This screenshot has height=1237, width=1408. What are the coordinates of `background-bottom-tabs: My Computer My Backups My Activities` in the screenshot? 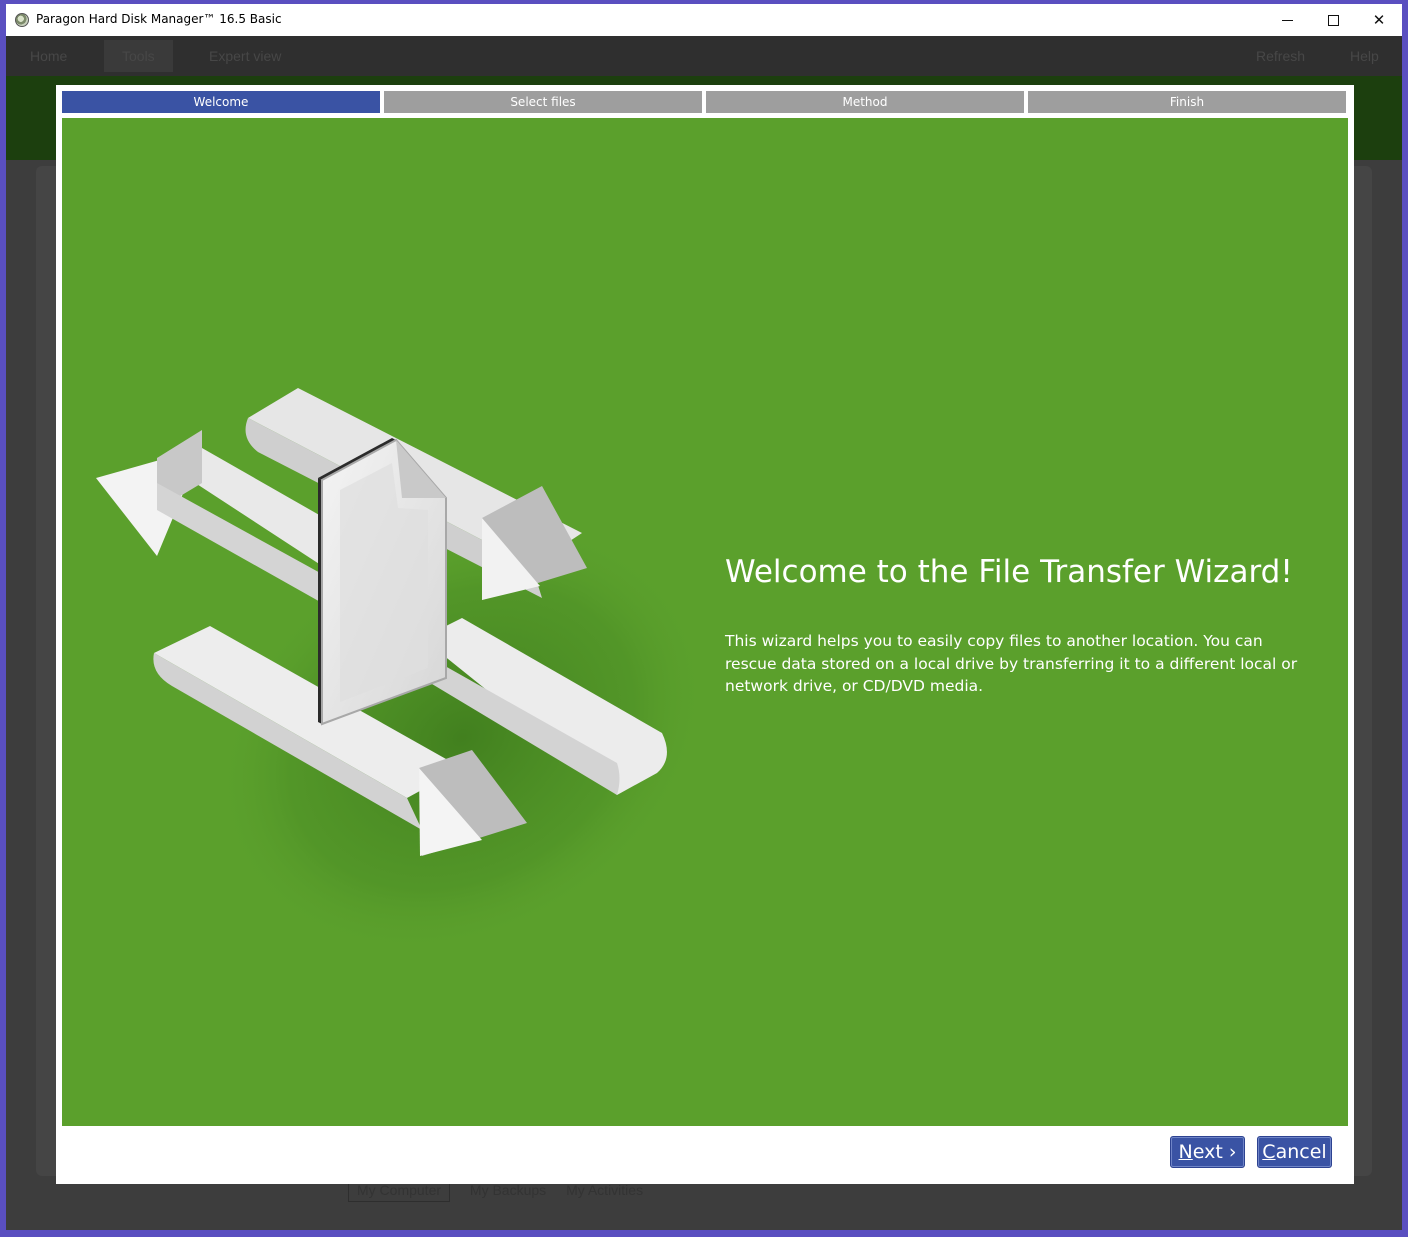 It's located at (503, 1190).